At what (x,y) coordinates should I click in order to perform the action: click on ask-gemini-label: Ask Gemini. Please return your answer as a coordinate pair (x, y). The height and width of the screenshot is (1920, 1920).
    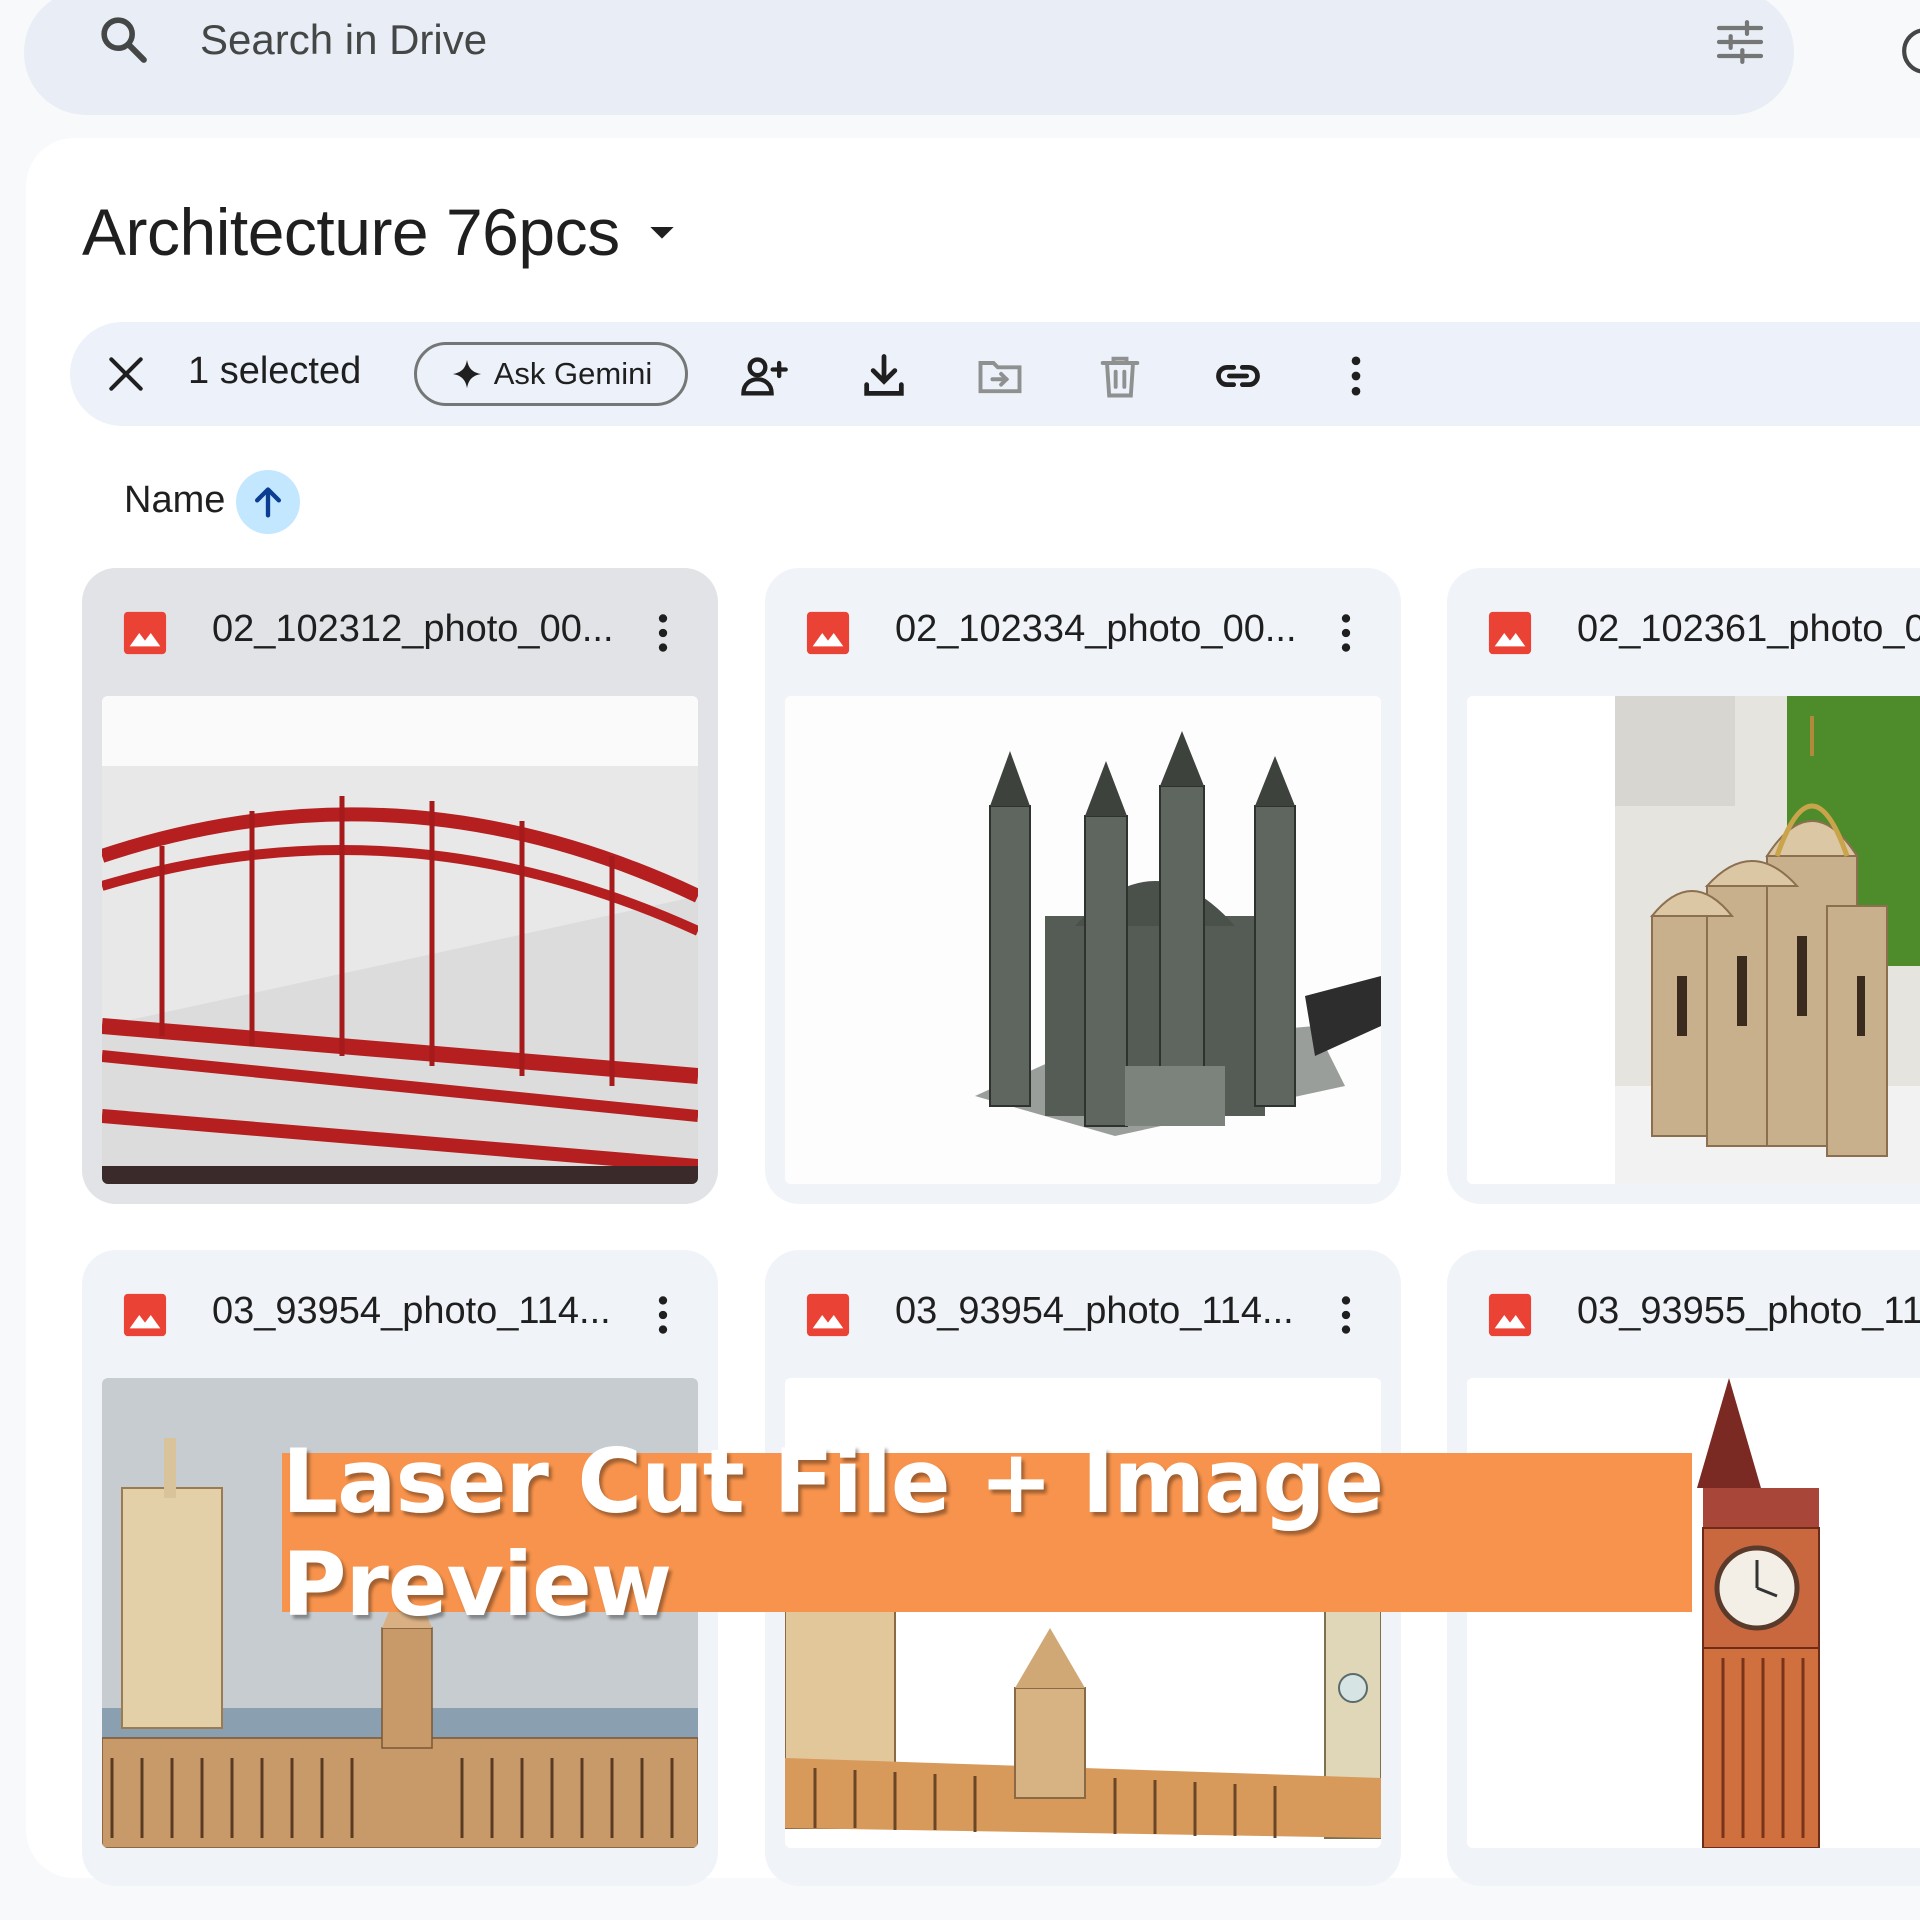
    Looking at the image, I should click on (573, 373).